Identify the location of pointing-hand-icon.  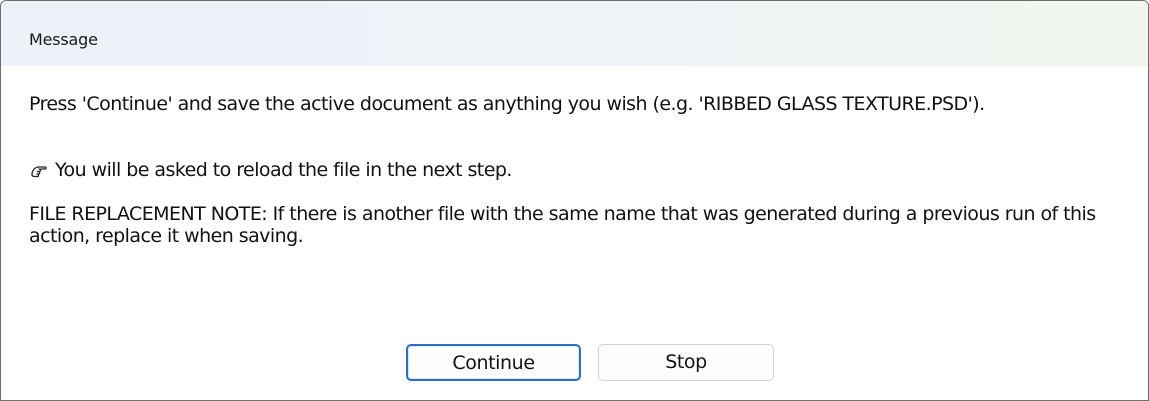
(39, 170).